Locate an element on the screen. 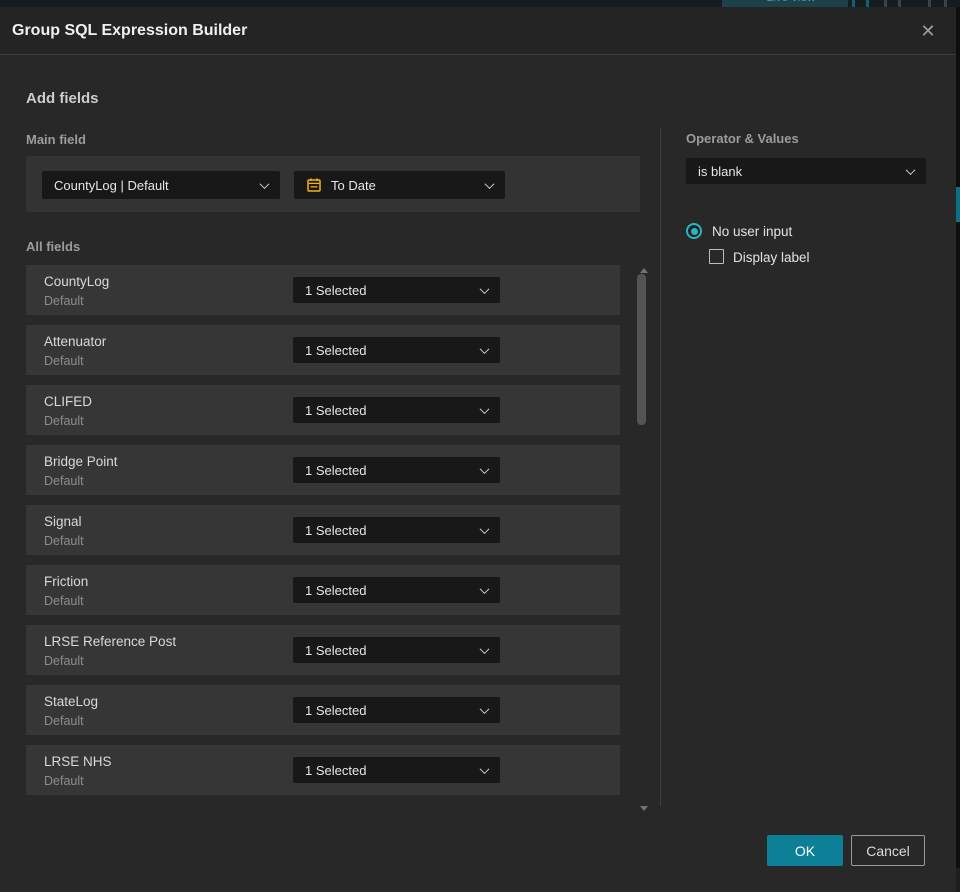 The image size is (960, 892). field-name: CountyLog is located at coordinates (77, 281).